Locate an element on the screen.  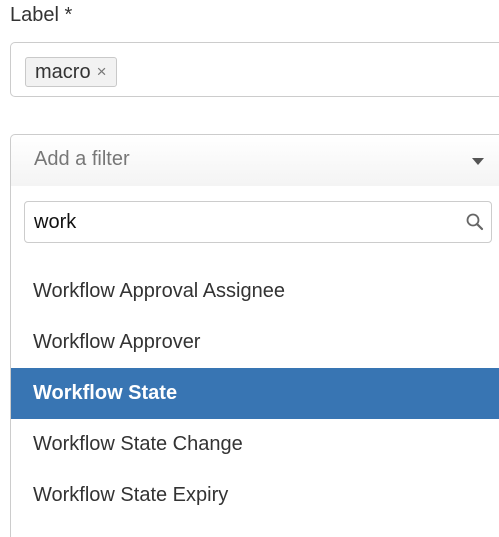
filter-option-workflow-state-expiry: Workflow State Expiry is located at coordinates (255, 495).